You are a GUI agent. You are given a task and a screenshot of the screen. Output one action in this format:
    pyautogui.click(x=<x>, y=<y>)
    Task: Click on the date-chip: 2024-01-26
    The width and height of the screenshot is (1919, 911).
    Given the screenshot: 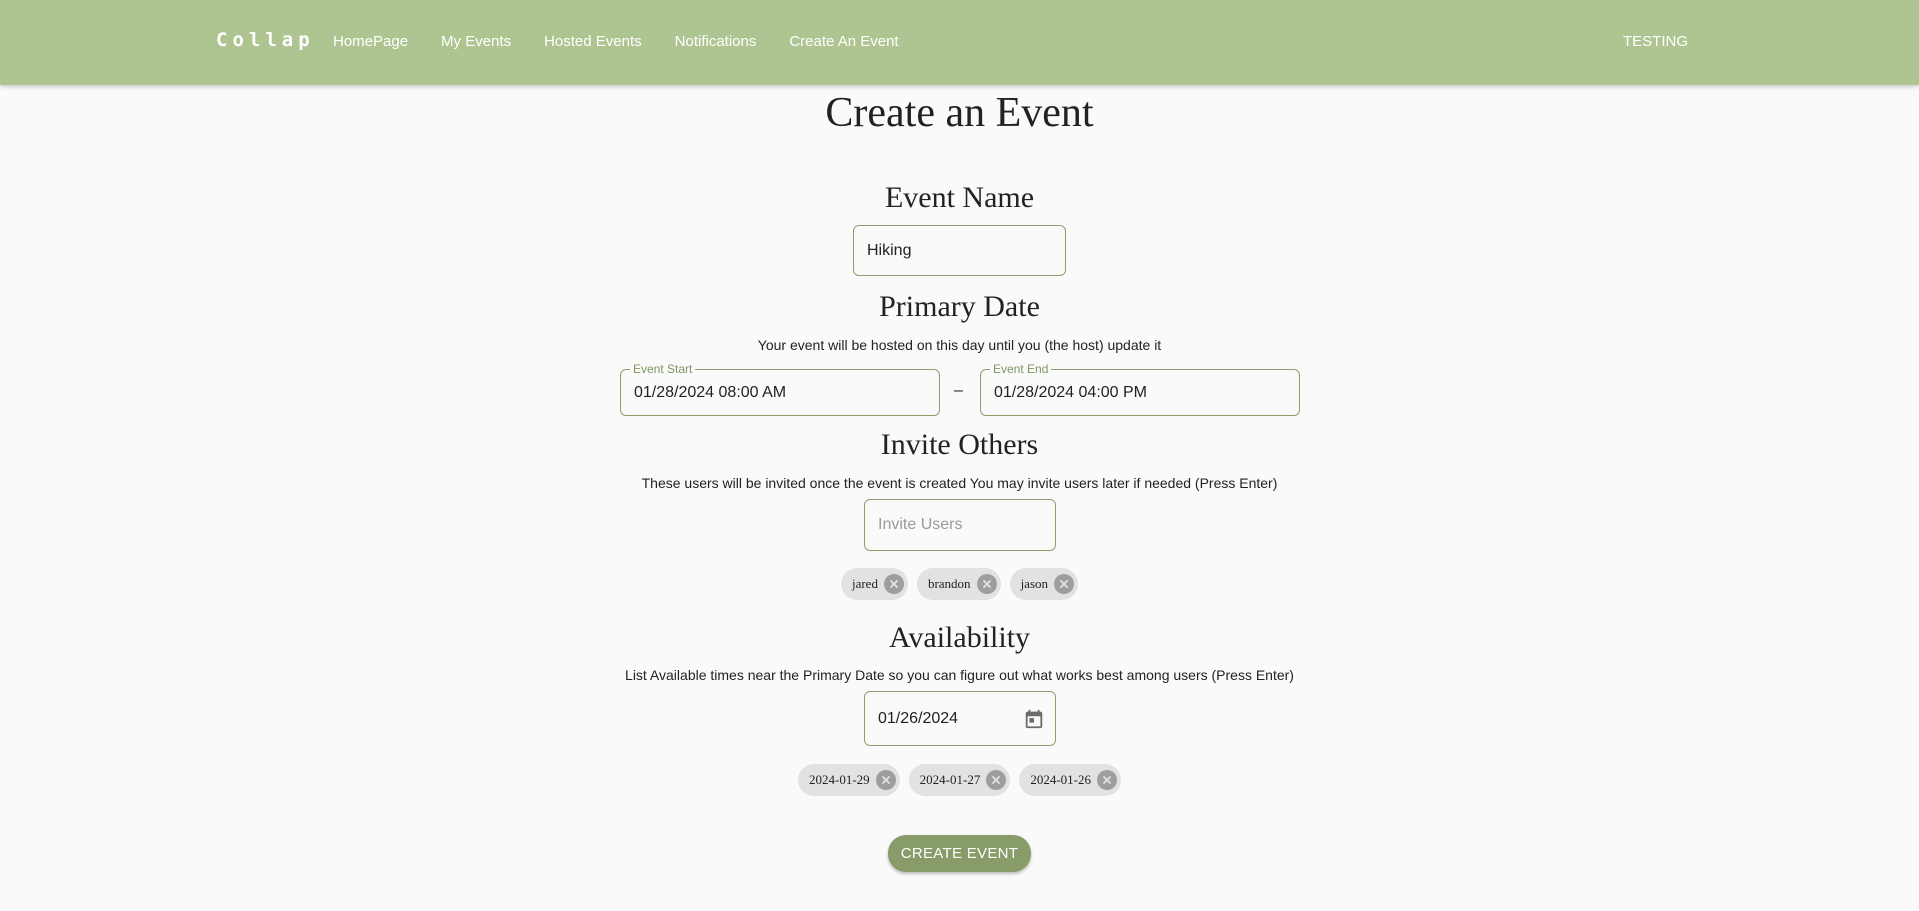 What is the action you would take?
    pyautogui.click(x=1070, y=780)
    